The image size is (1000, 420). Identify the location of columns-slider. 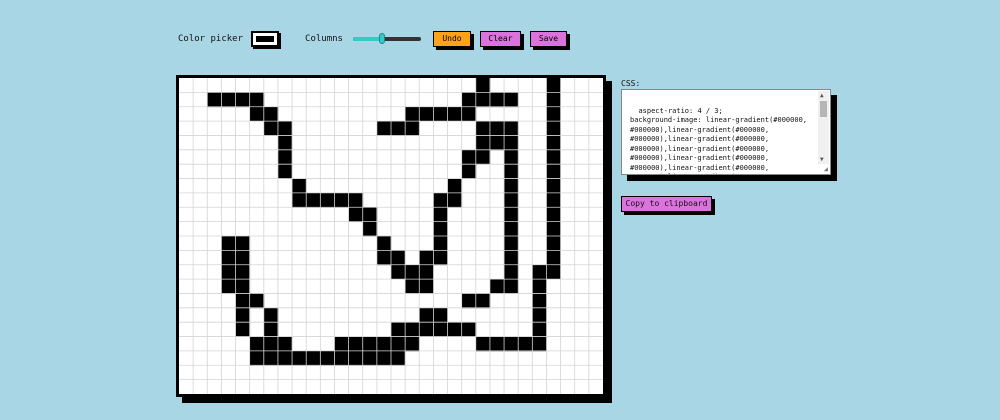
(386, 39).